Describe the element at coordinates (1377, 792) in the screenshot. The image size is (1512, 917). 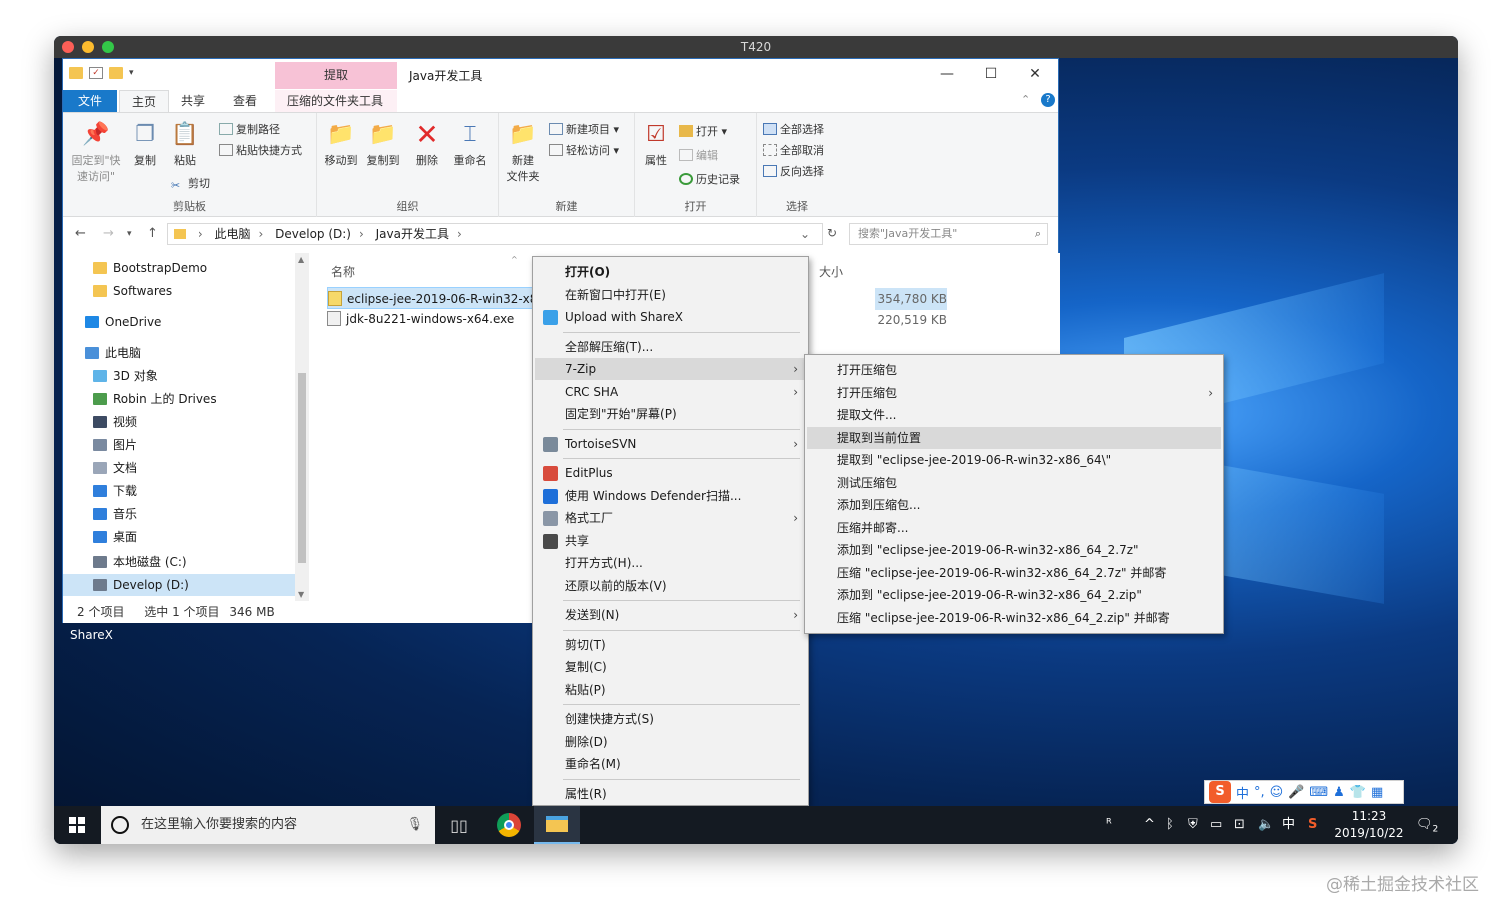
I see `toolbox-icon: ▦` at that location.